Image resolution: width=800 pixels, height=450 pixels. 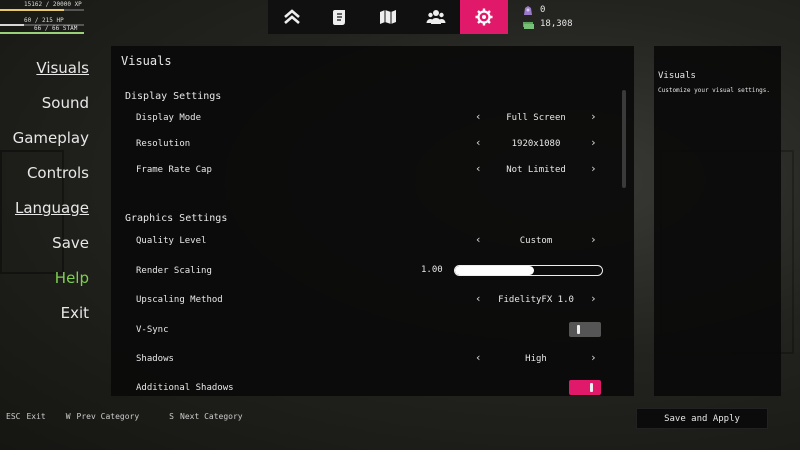 I want to click on map-icon, so click(x=388, y=17).